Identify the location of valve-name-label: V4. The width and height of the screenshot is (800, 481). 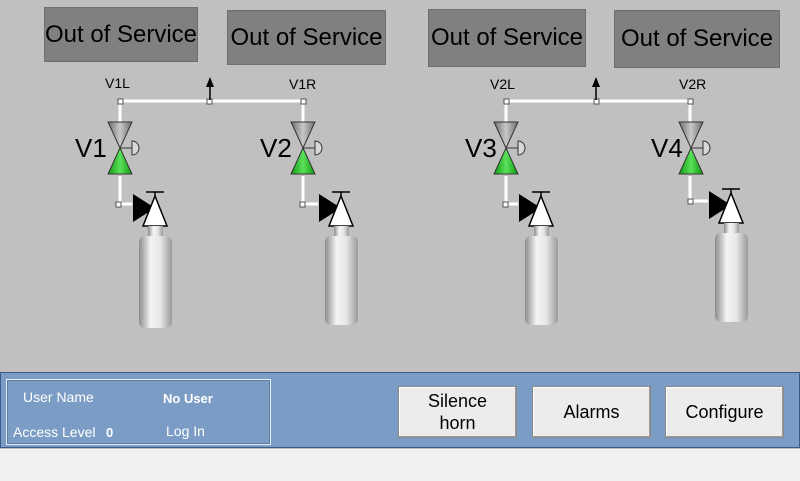
(667, 148).